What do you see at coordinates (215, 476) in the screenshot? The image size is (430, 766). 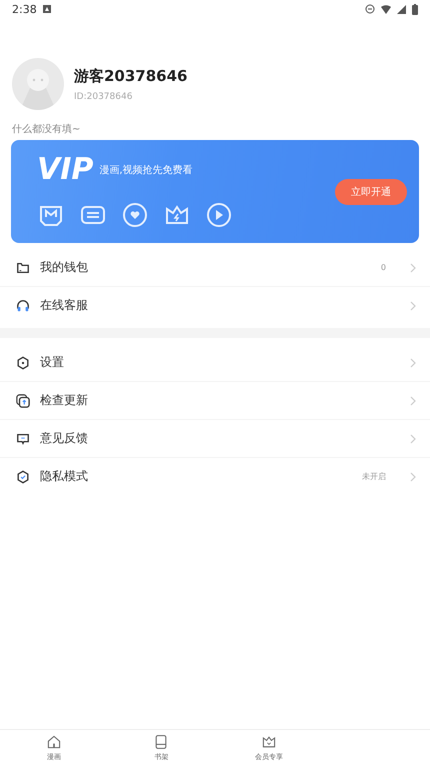 I see `menu-item: 隐私模式 未开启` at bounding box center [215, 476].